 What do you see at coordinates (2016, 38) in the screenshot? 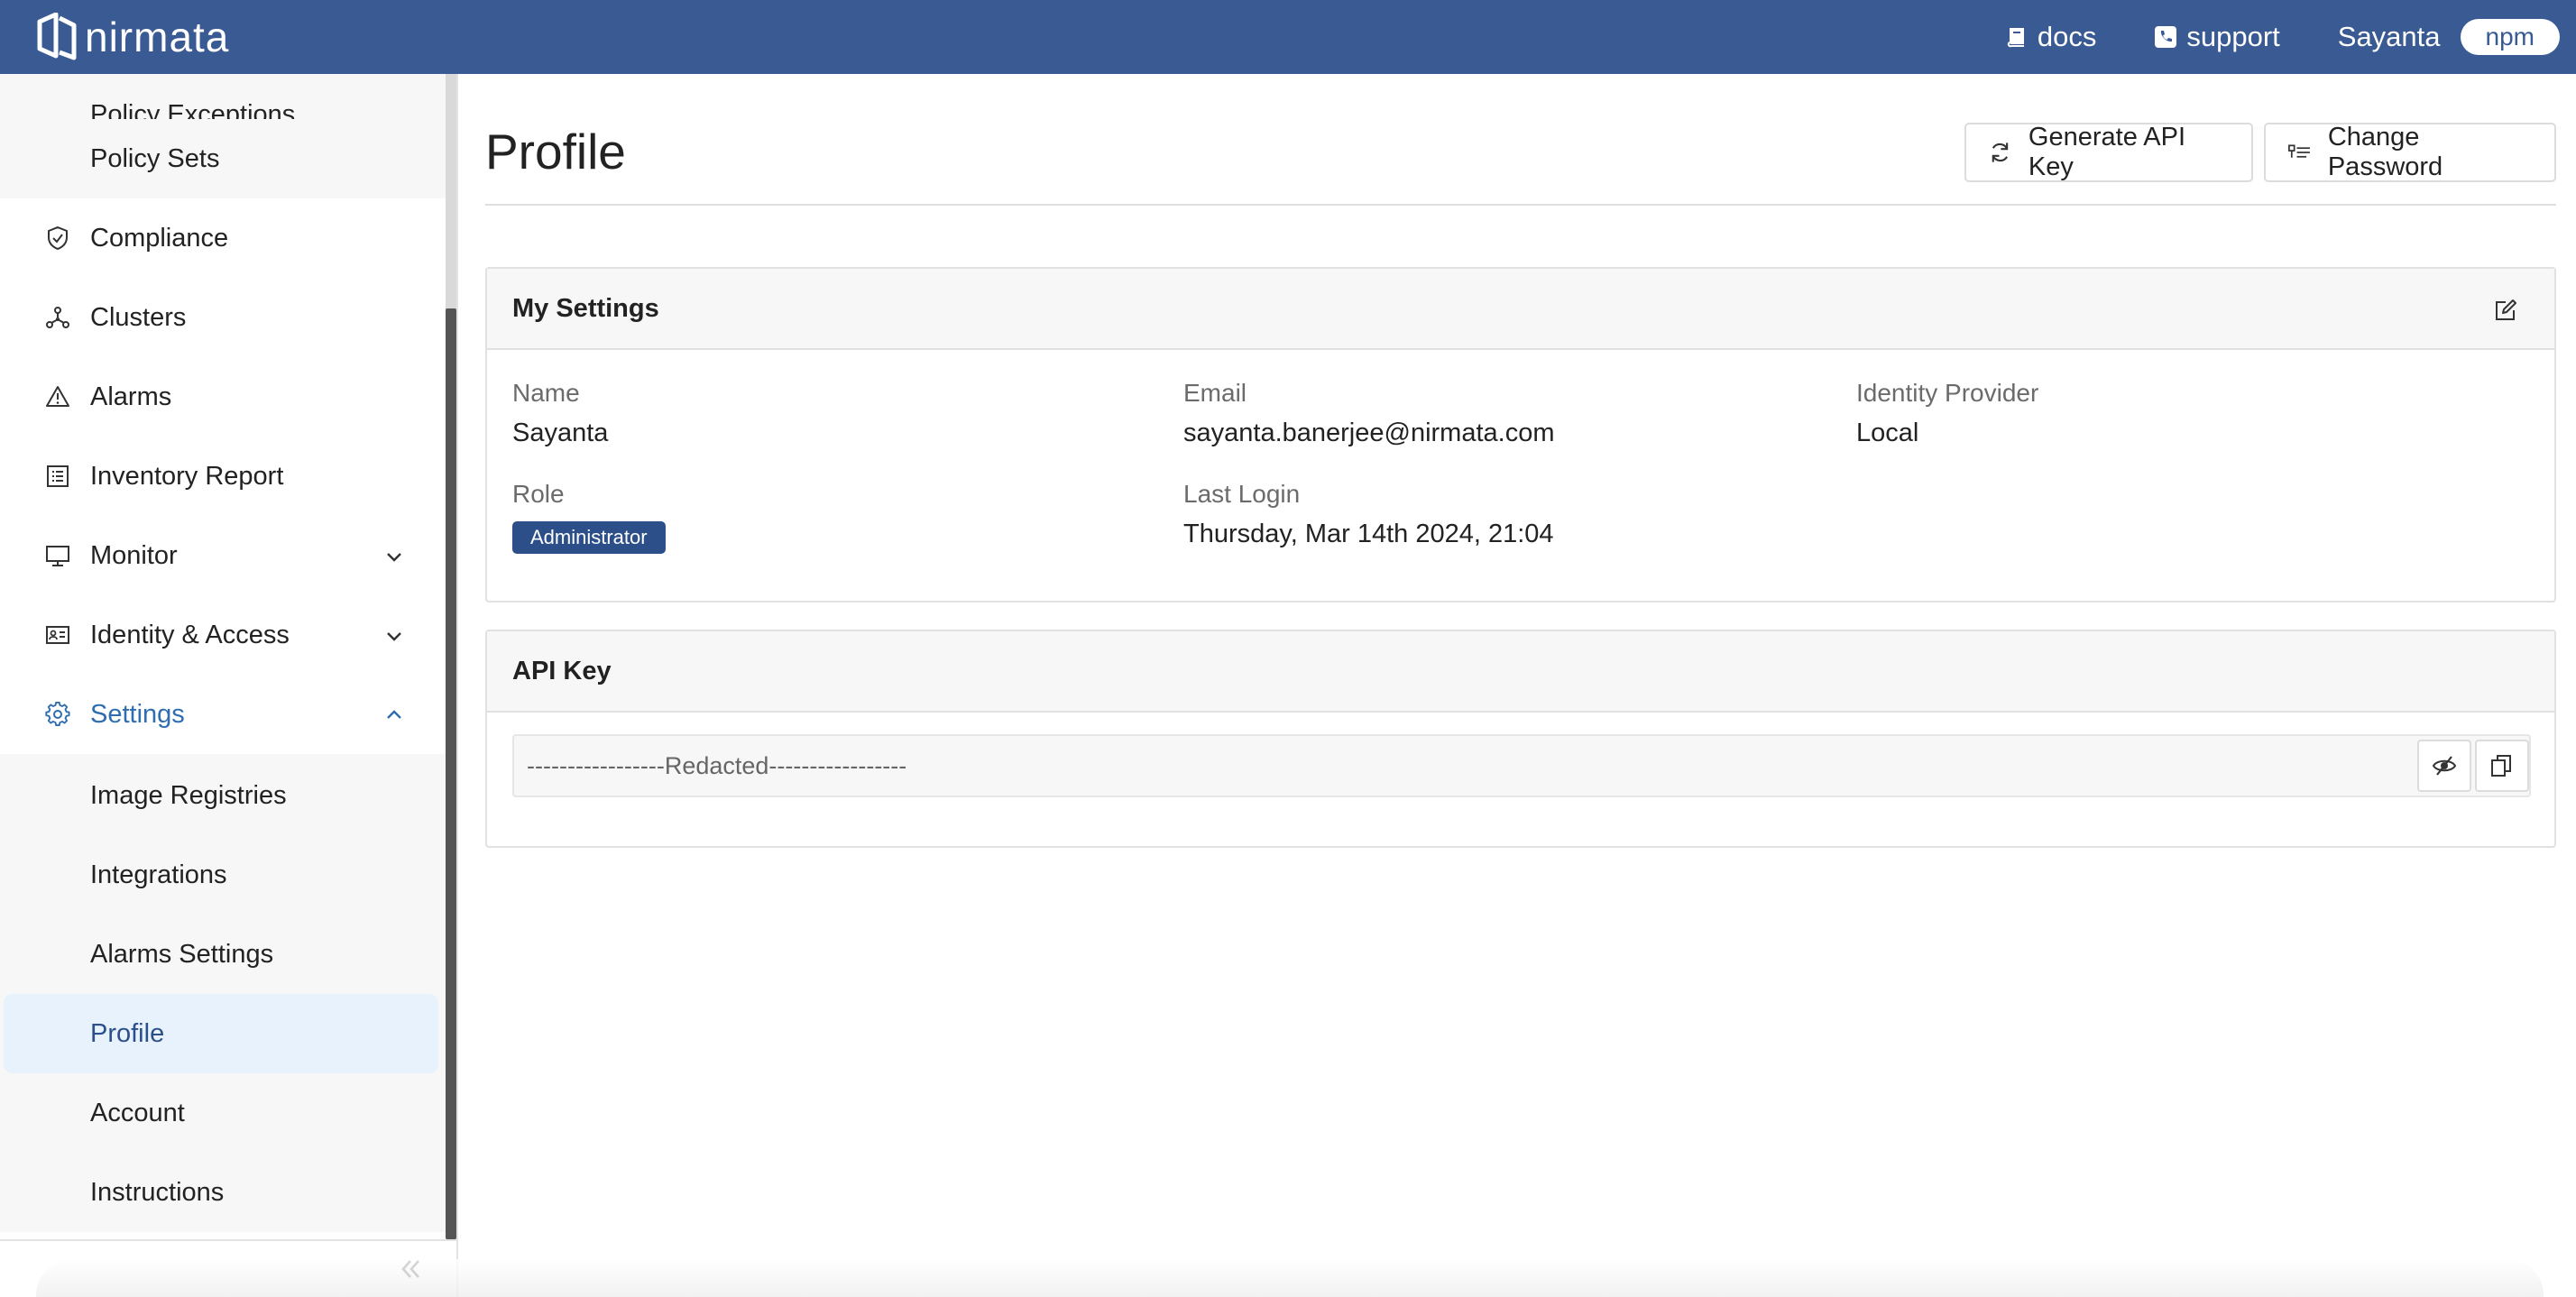
I see `book-icon` at bounding box center [2016, 38].